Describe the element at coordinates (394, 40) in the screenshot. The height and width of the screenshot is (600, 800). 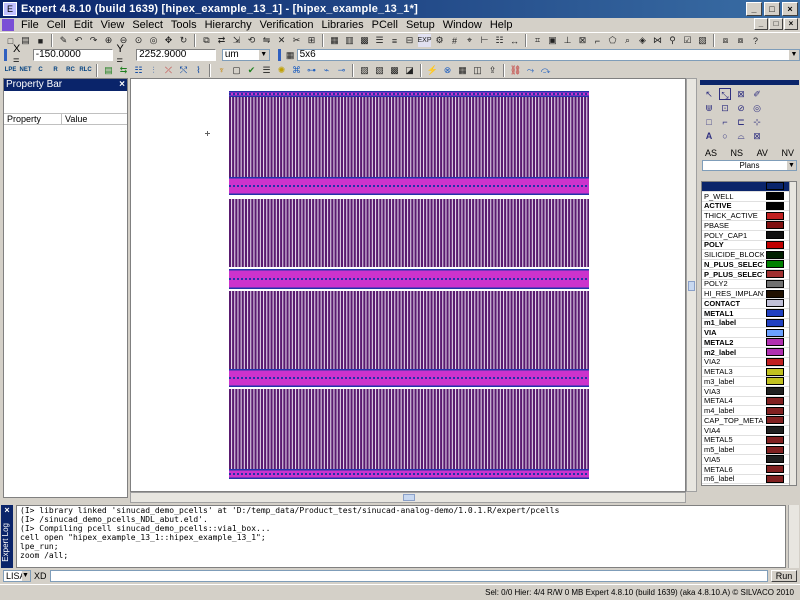
I see `distribute-icon: ≡` at that location.